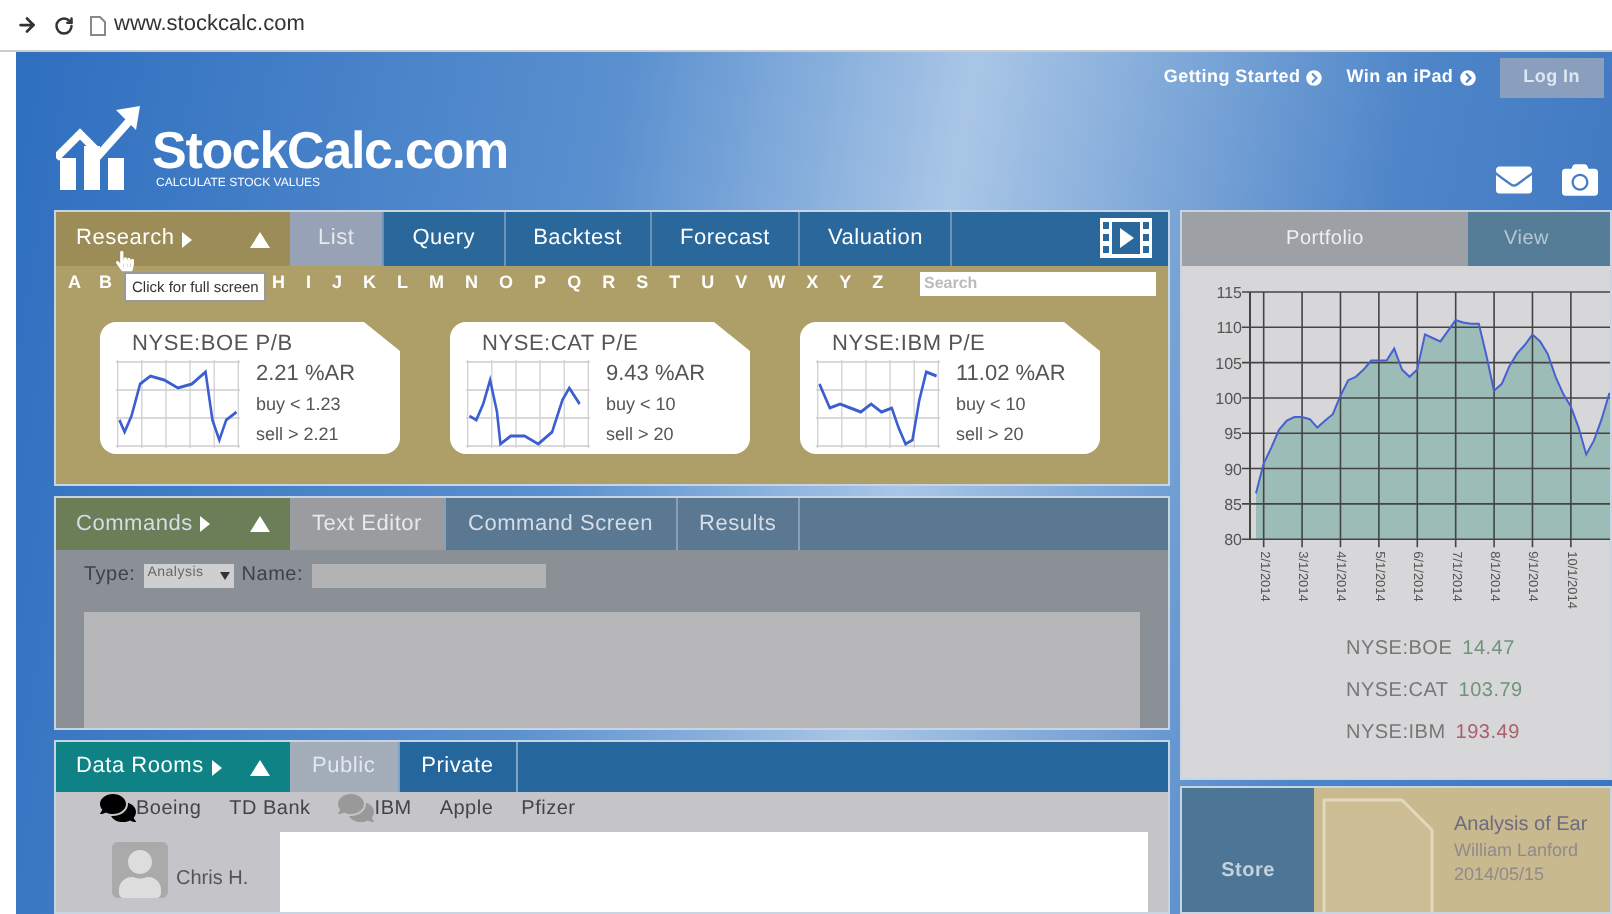  I want to click on store-item-author: William Lanford, so click(1517, 850).